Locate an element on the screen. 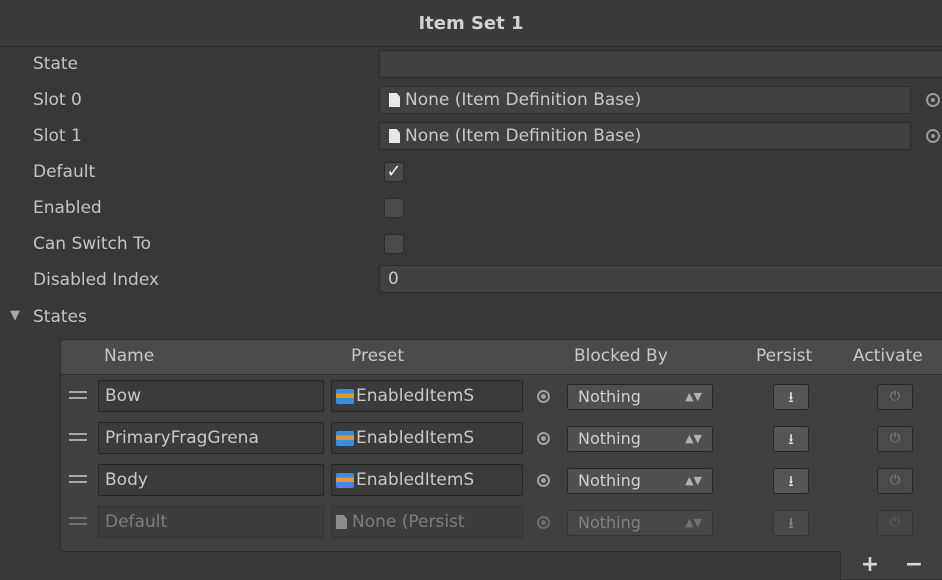 The image size is (942, 580). column-header-preset: Preset is located at coordinates (378, 356).